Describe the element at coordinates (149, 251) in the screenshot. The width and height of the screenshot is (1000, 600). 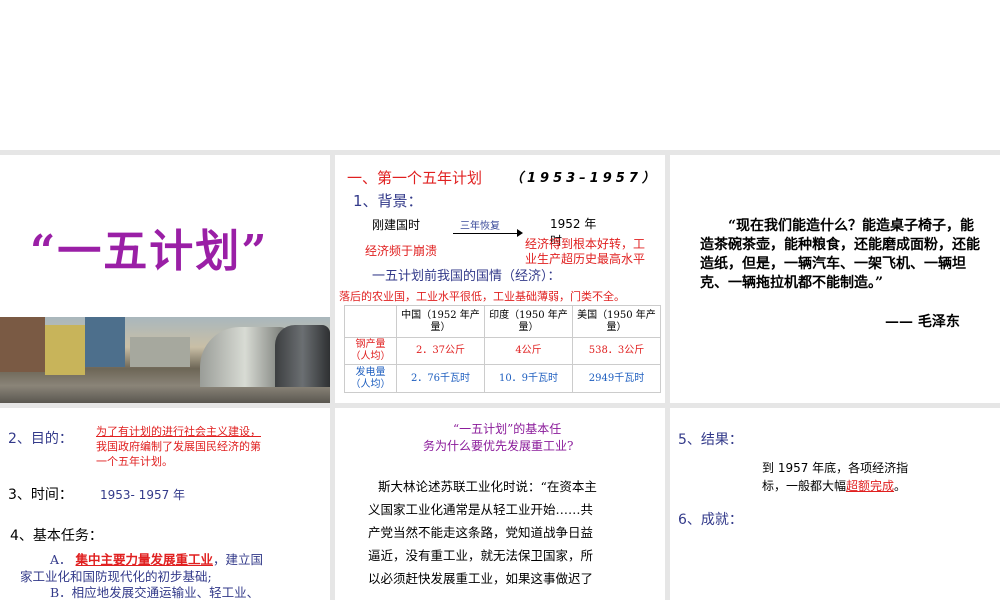
I see `slide-title: “一五计划”` at that location.